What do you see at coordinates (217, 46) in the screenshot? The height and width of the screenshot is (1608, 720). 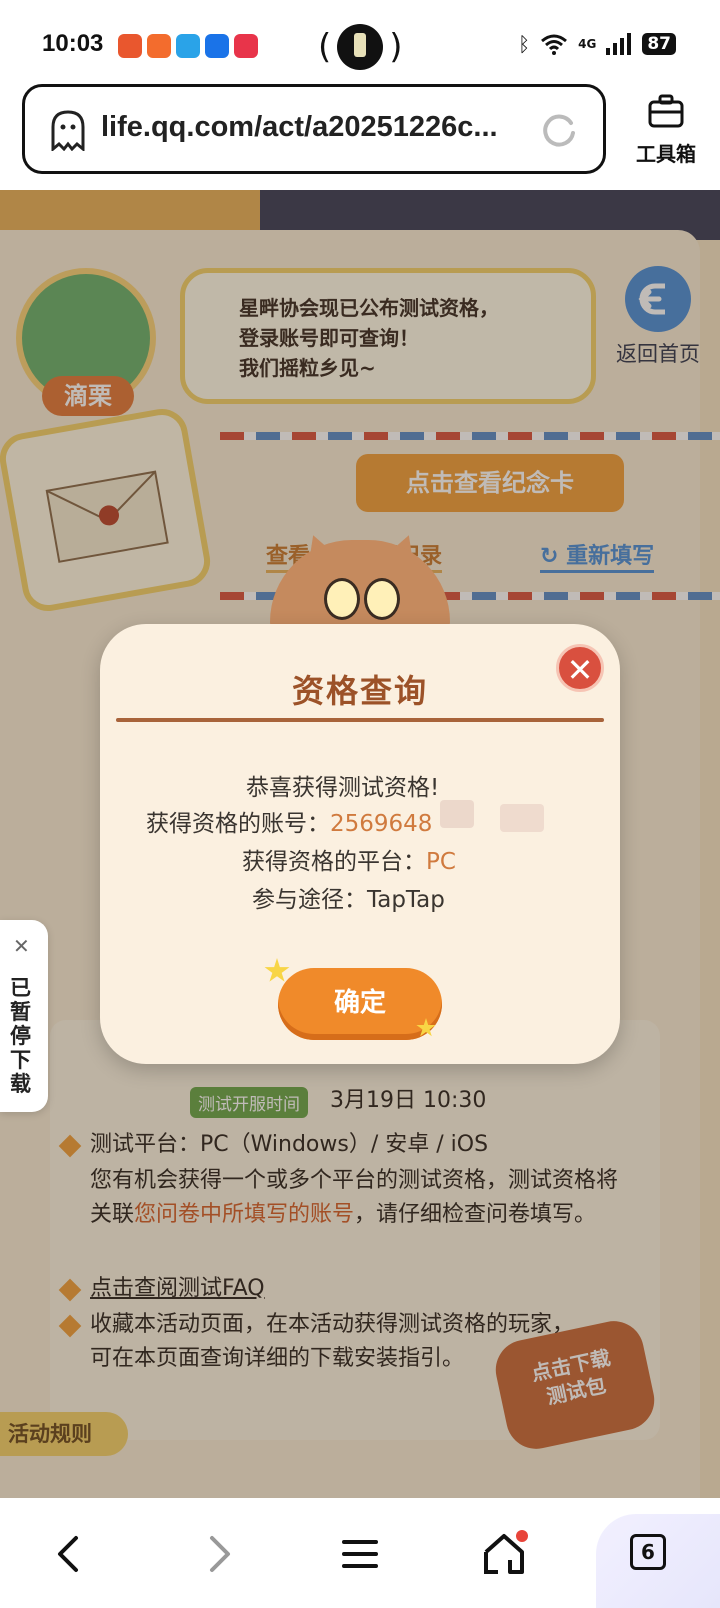 I see `alipay-icon` at bounding box center [217, 46].